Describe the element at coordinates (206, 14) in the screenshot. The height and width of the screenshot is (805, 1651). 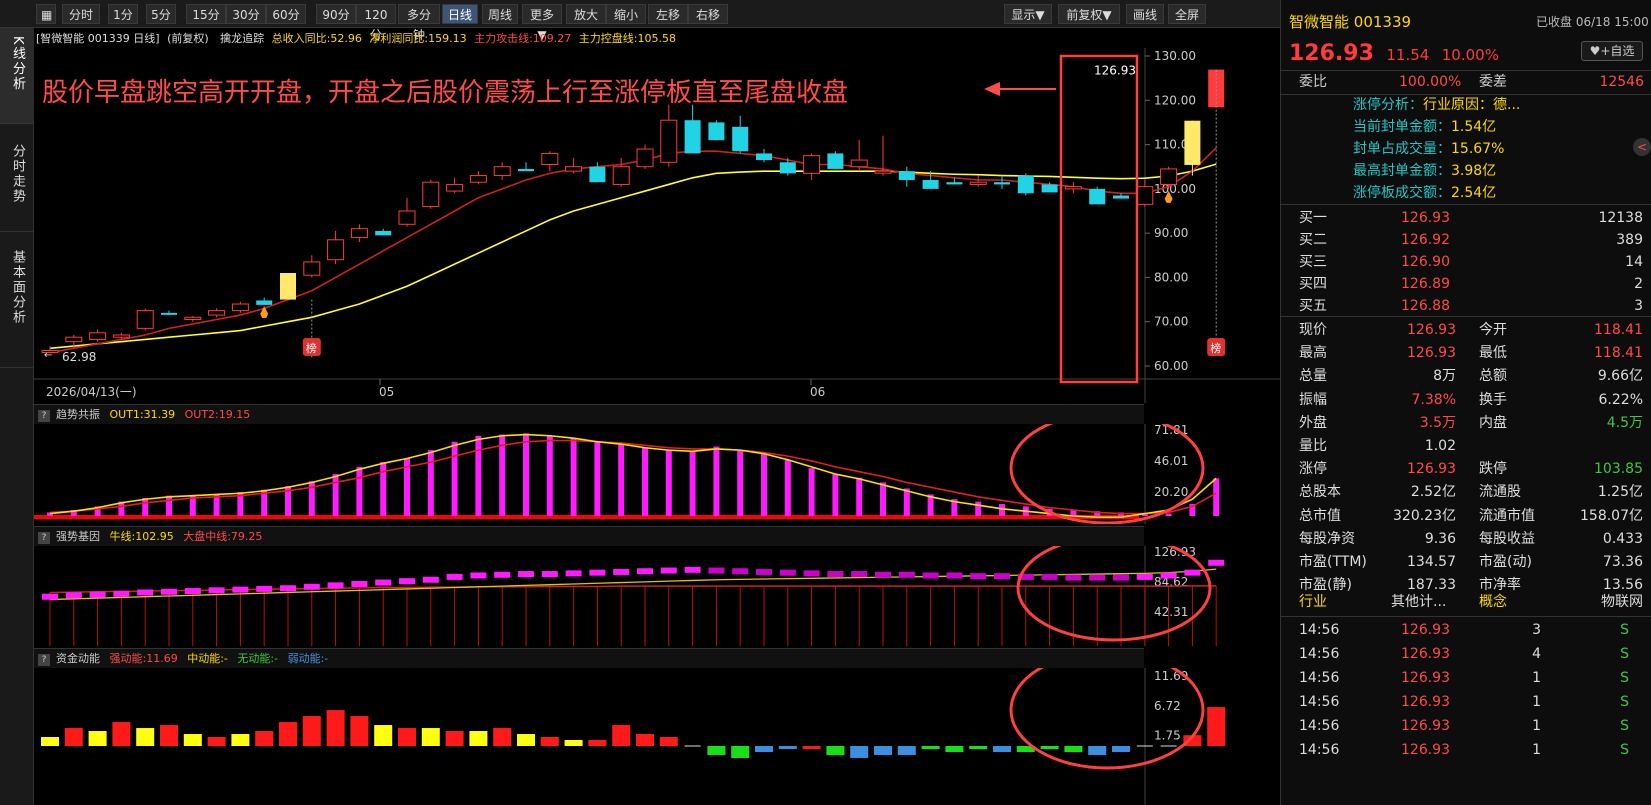
I see `period-button: 15分` at that location.